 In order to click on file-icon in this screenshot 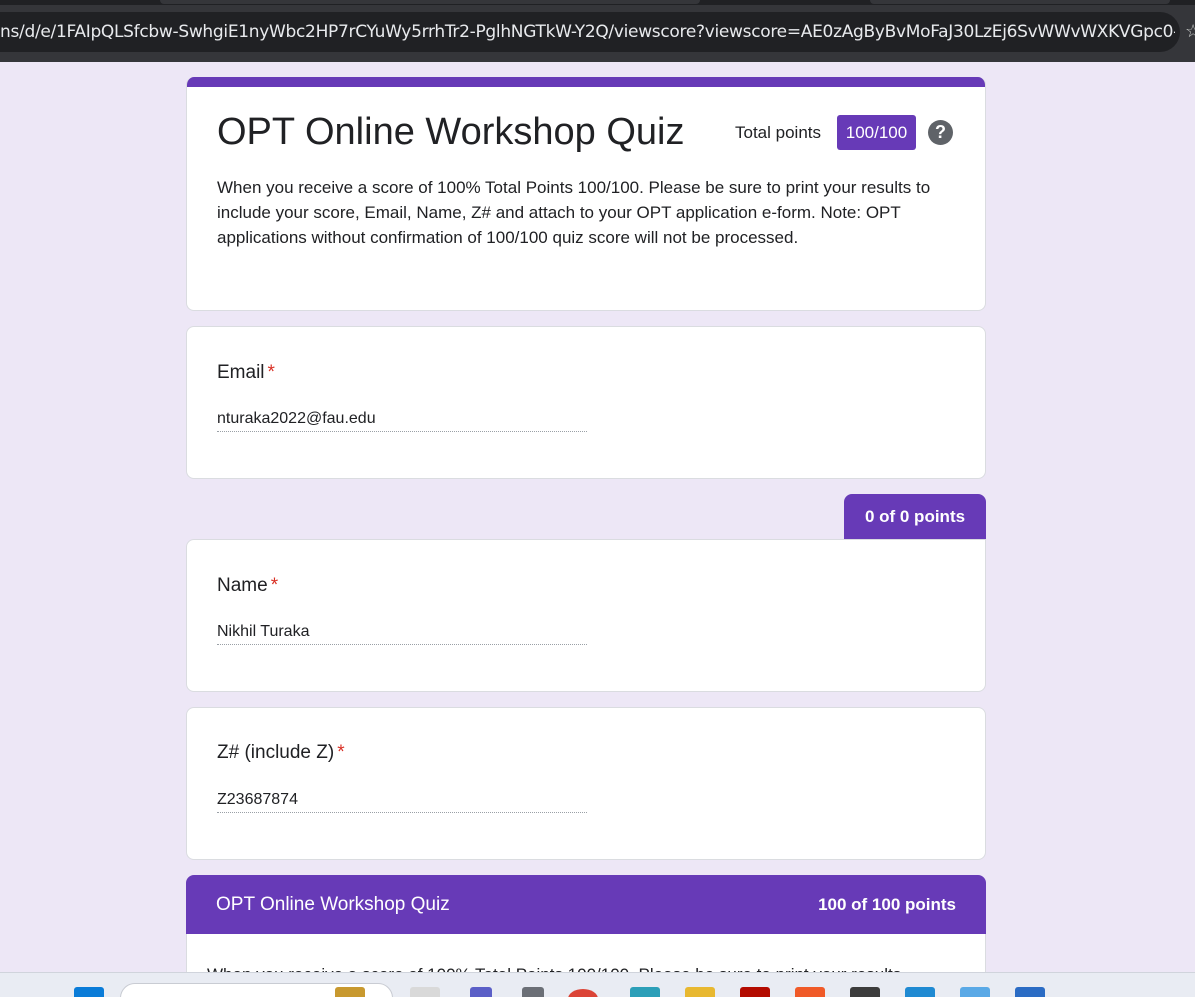, I will do `click(425, 992)`.